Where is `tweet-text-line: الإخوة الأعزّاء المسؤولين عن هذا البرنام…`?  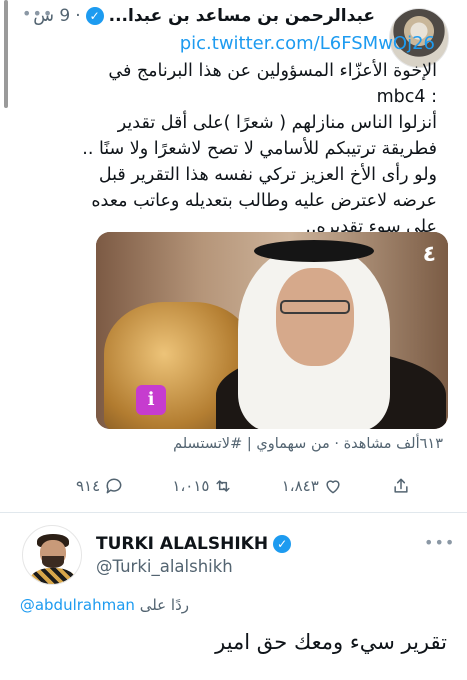 tweet-text-line: الإخوة الأعزّاء المسؤولين عن هذا البرنام… is located at coordinates (272, 71).